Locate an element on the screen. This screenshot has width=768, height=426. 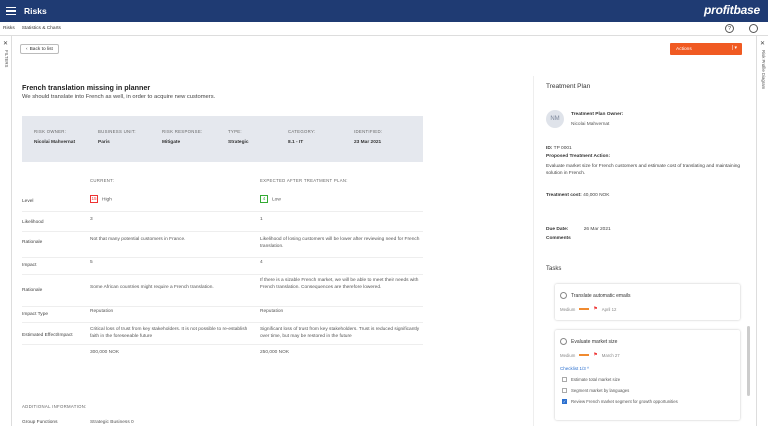
expected-level: 4 Low is located at coordinates (342, 199).